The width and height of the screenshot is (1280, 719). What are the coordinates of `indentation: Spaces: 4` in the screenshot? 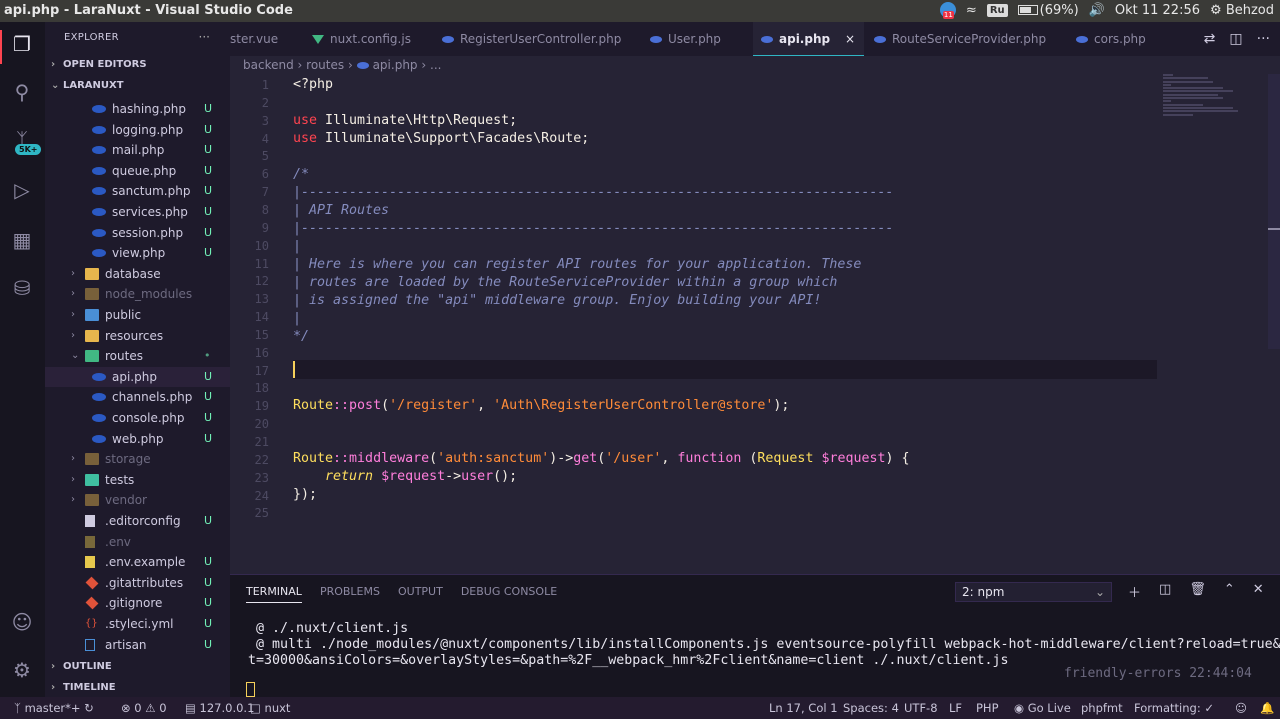 It's located at (871, 708).